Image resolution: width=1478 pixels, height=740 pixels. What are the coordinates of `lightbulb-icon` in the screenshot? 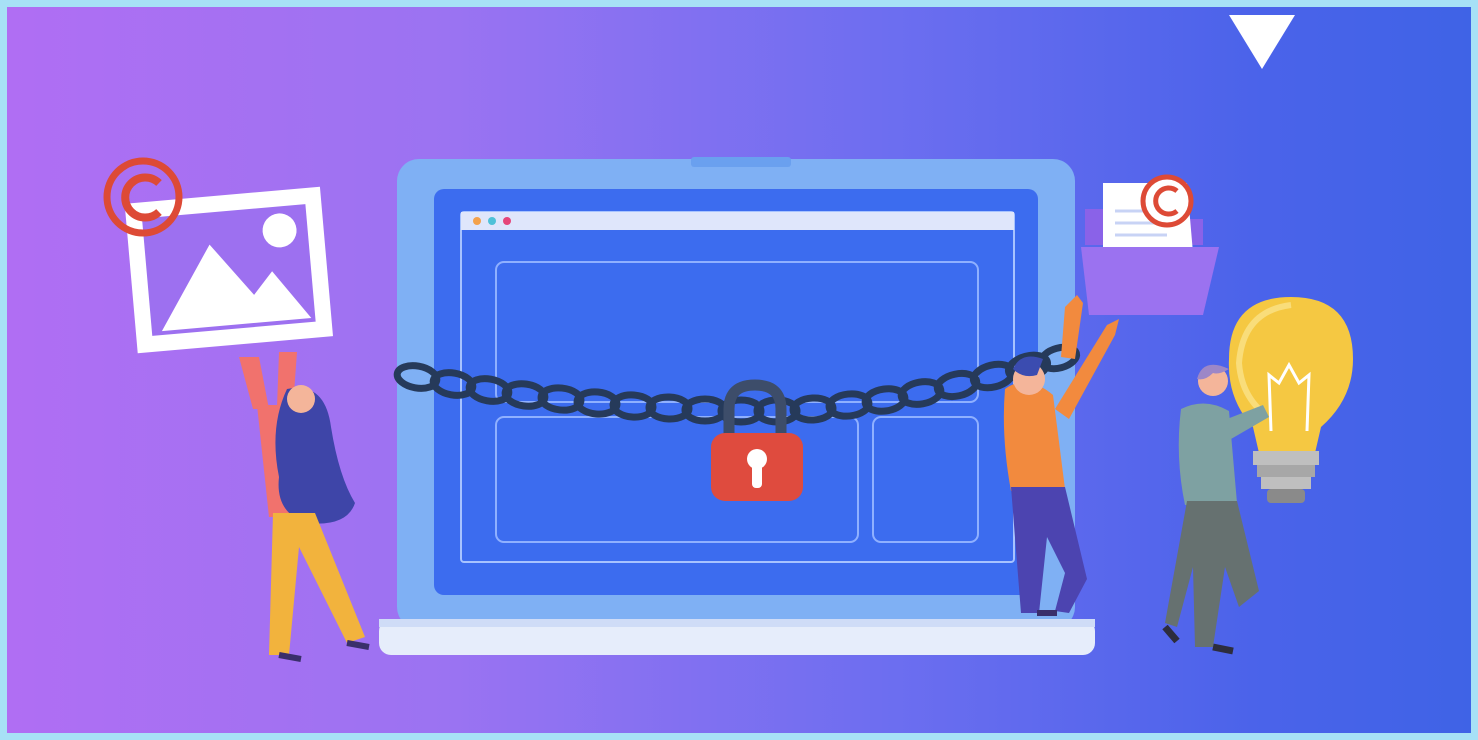 It's located at (1290, 400).